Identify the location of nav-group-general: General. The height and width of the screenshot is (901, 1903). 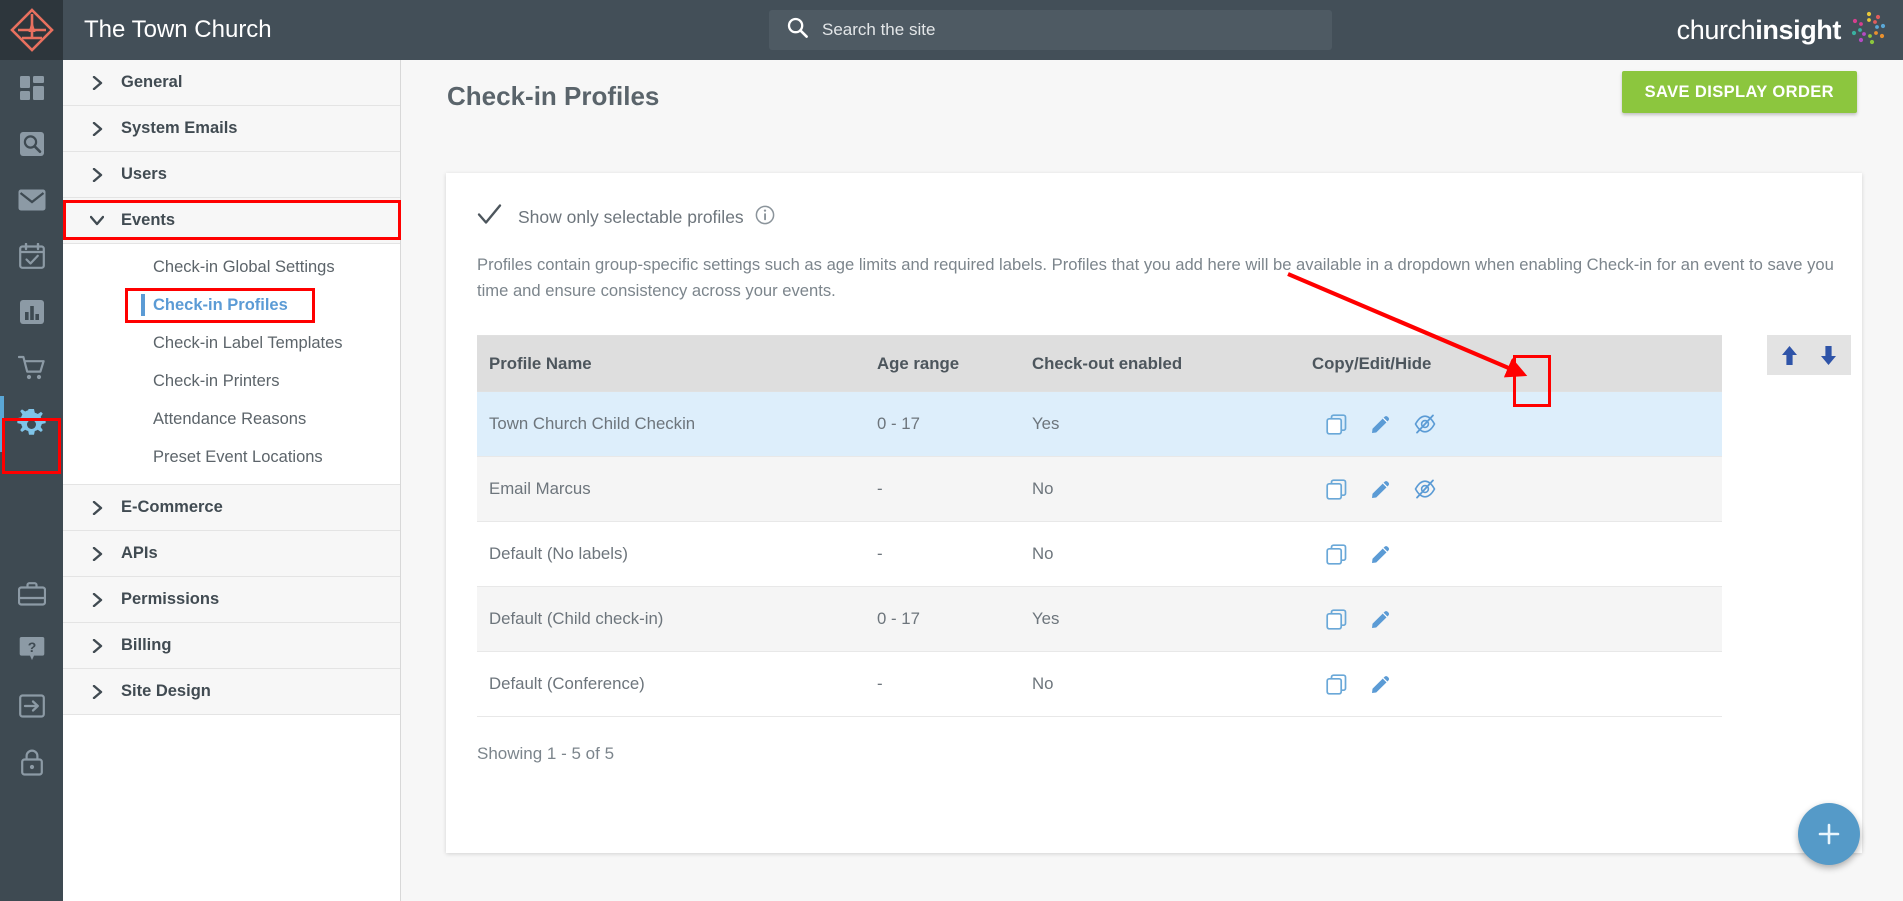
(231, 83).